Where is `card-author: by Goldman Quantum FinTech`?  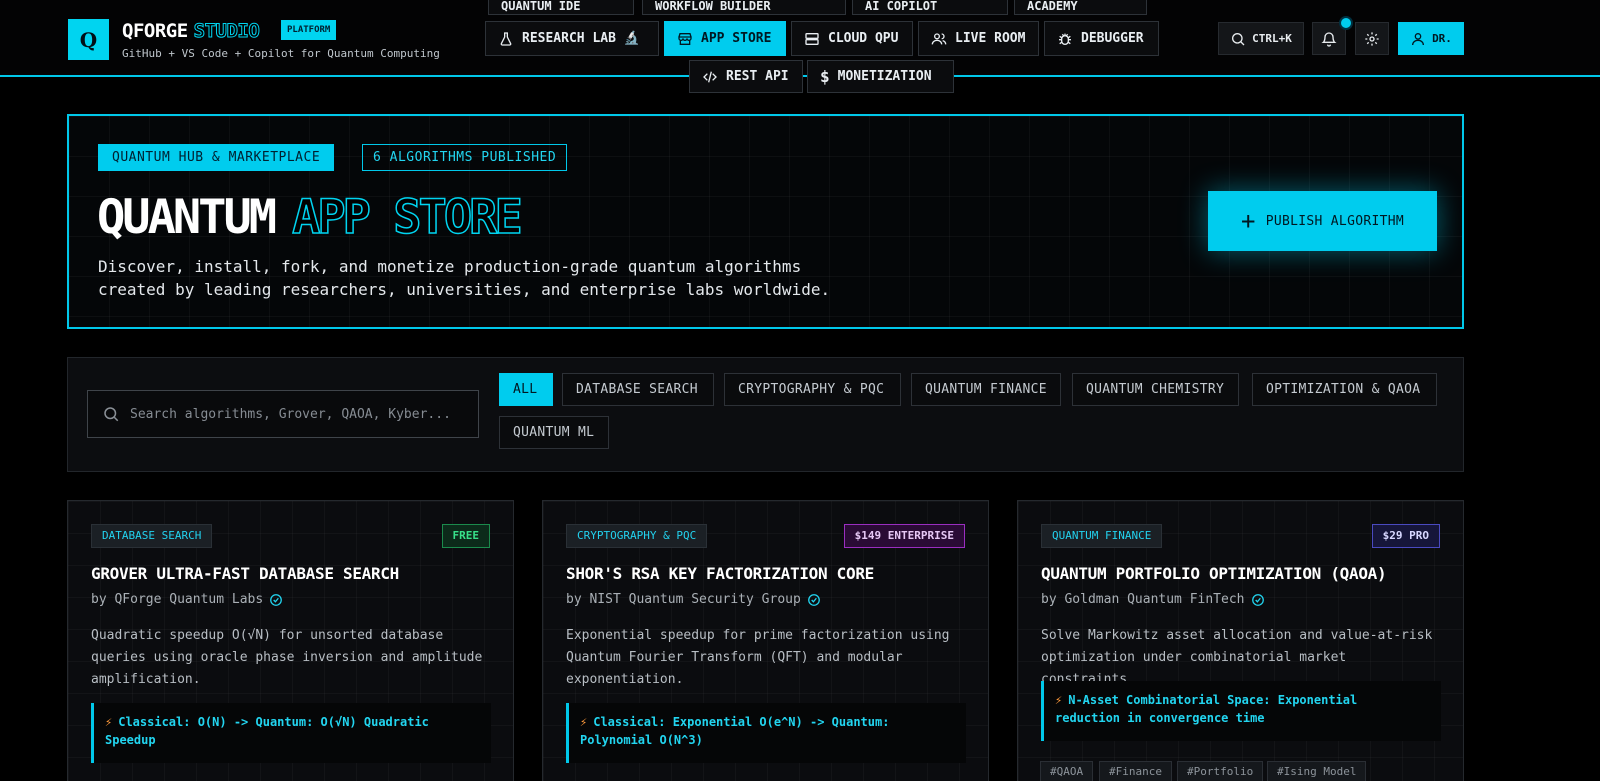
card-author: by Goldman Quantum FinTech is located at coordinates (1153, 599).